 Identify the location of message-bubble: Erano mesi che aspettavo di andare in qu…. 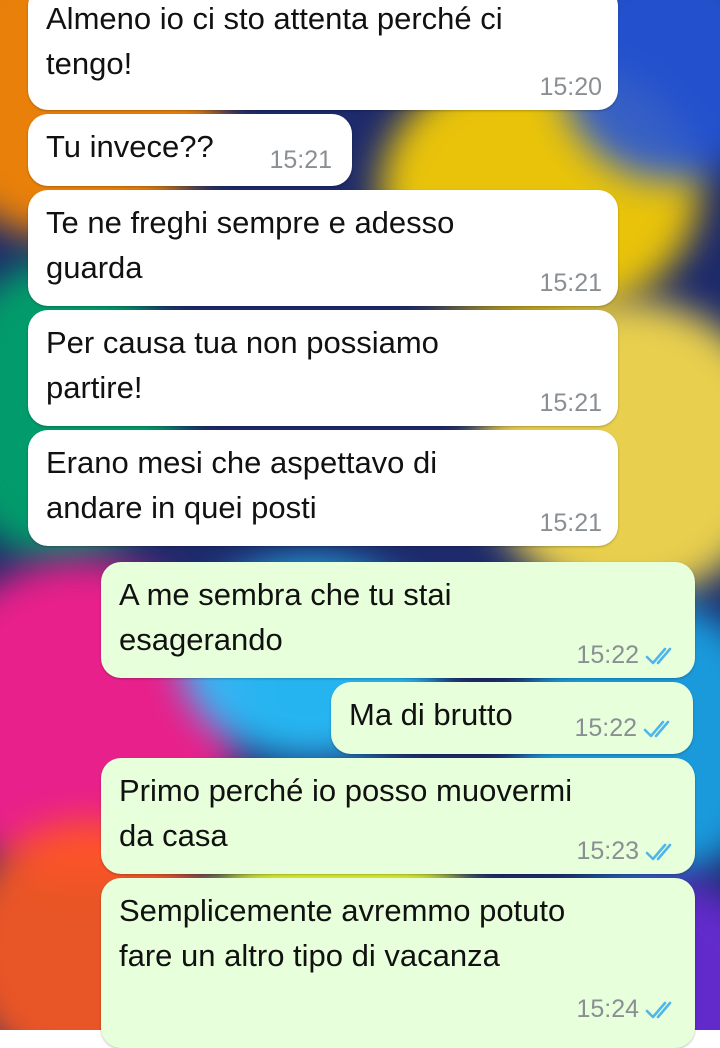
(323, 488).